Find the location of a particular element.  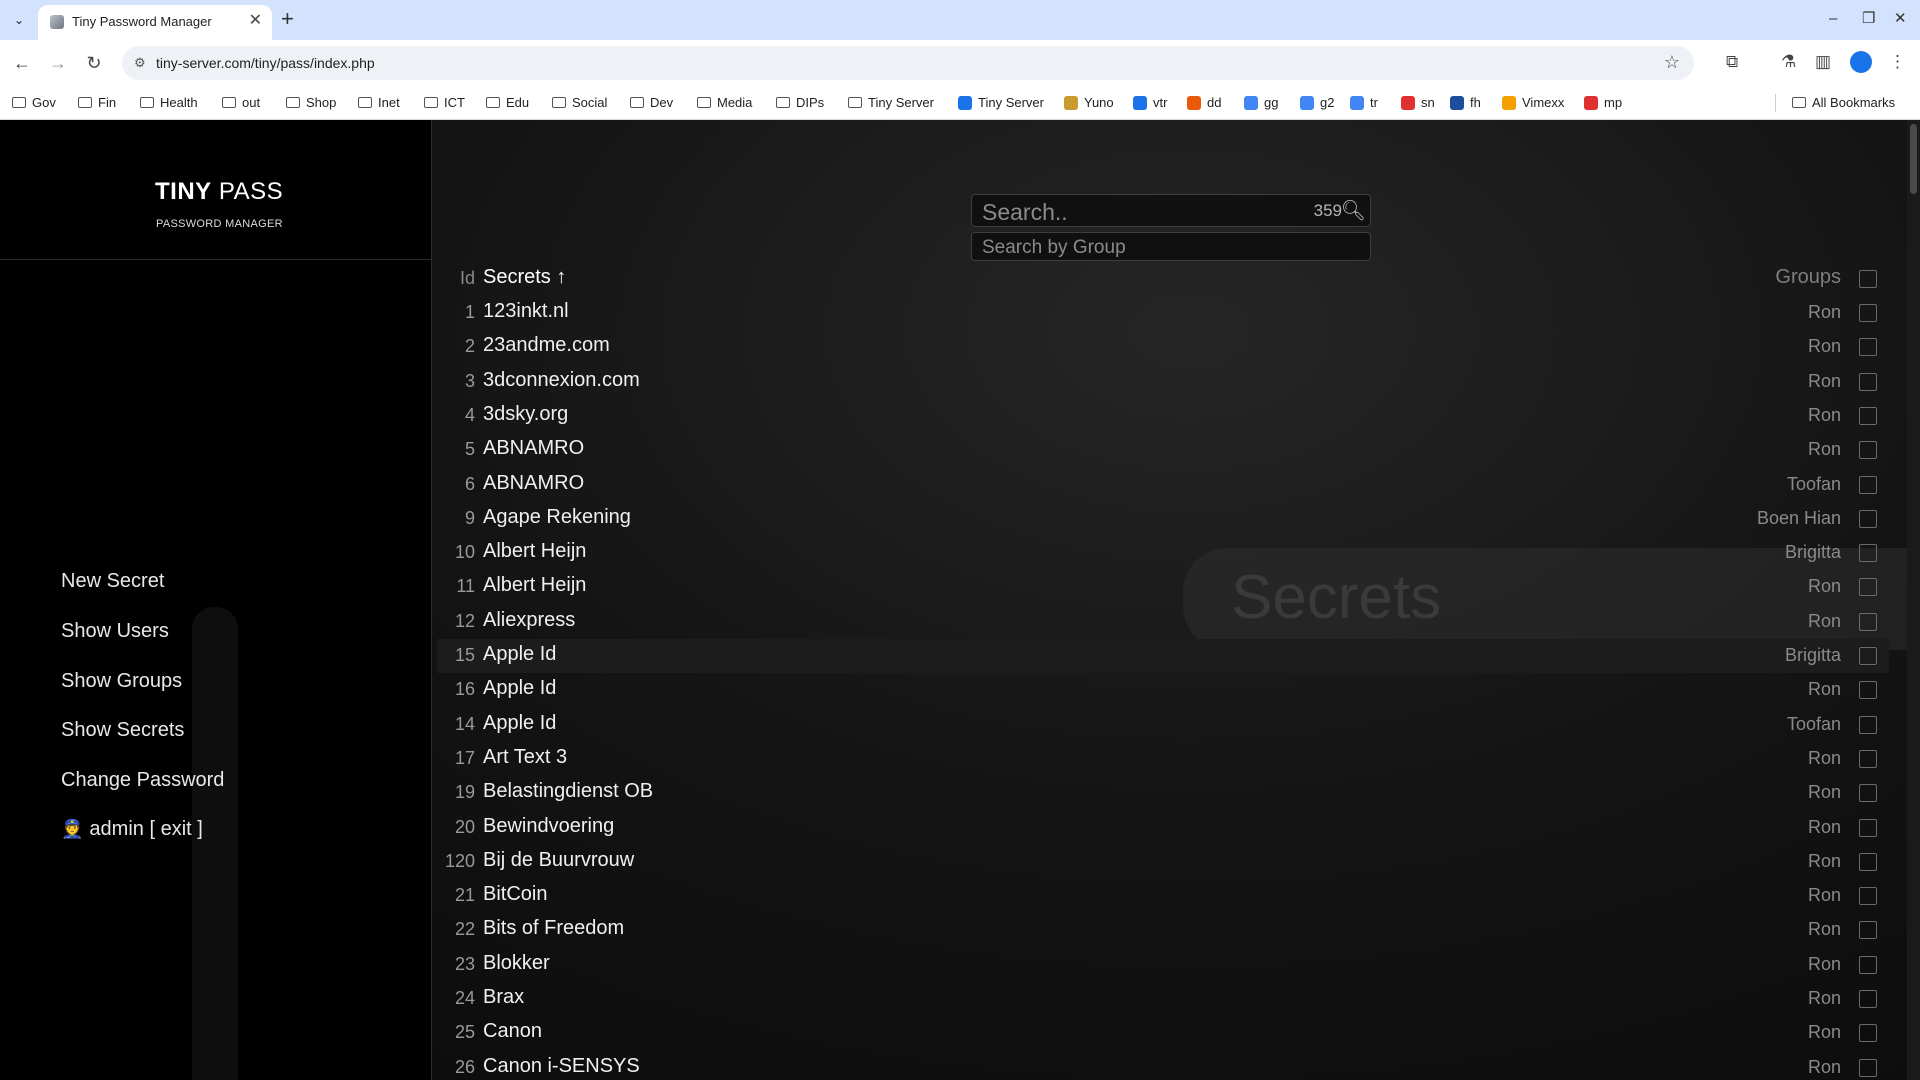

table-row: 20 Bewindvoering Ron is located at coordinates (1163, 828).